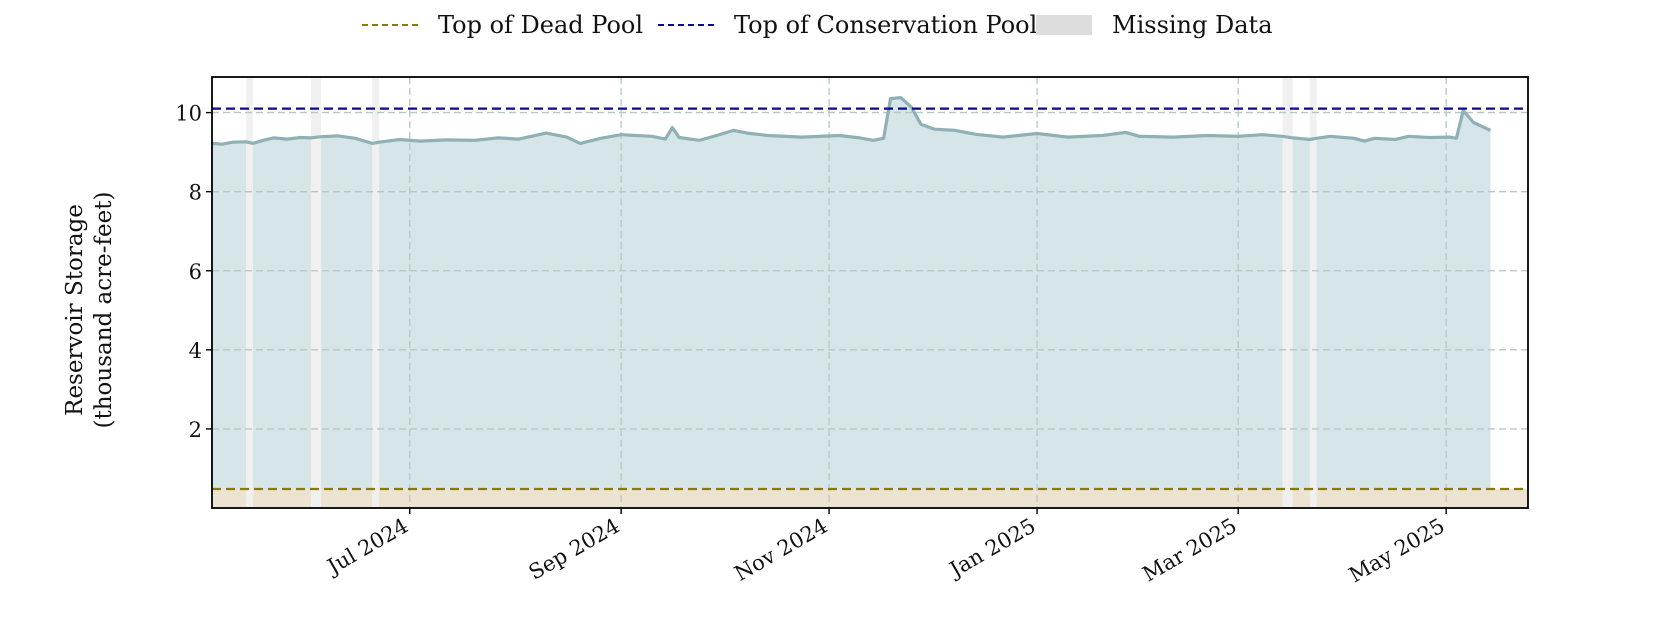 Image resolution: width=1680 pixels, height=630 pixels. I want to click on x-tick-label-3: Nov 2024, so click(780, 550).